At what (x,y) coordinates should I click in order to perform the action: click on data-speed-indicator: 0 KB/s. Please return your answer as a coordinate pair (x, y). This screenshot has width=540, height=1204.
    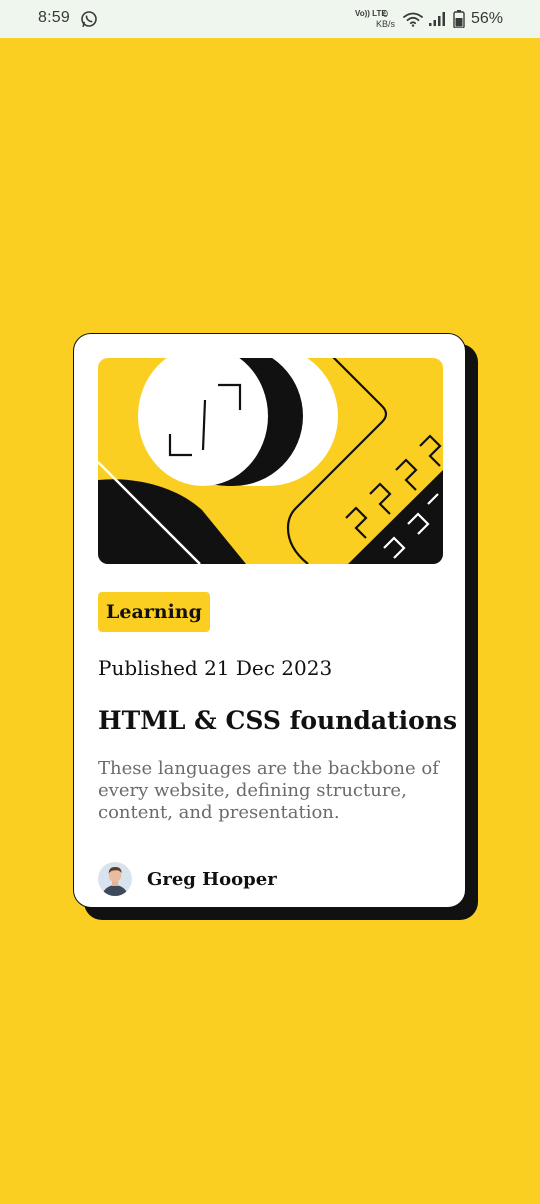
    Looking at the image, I should click on (385, 19).